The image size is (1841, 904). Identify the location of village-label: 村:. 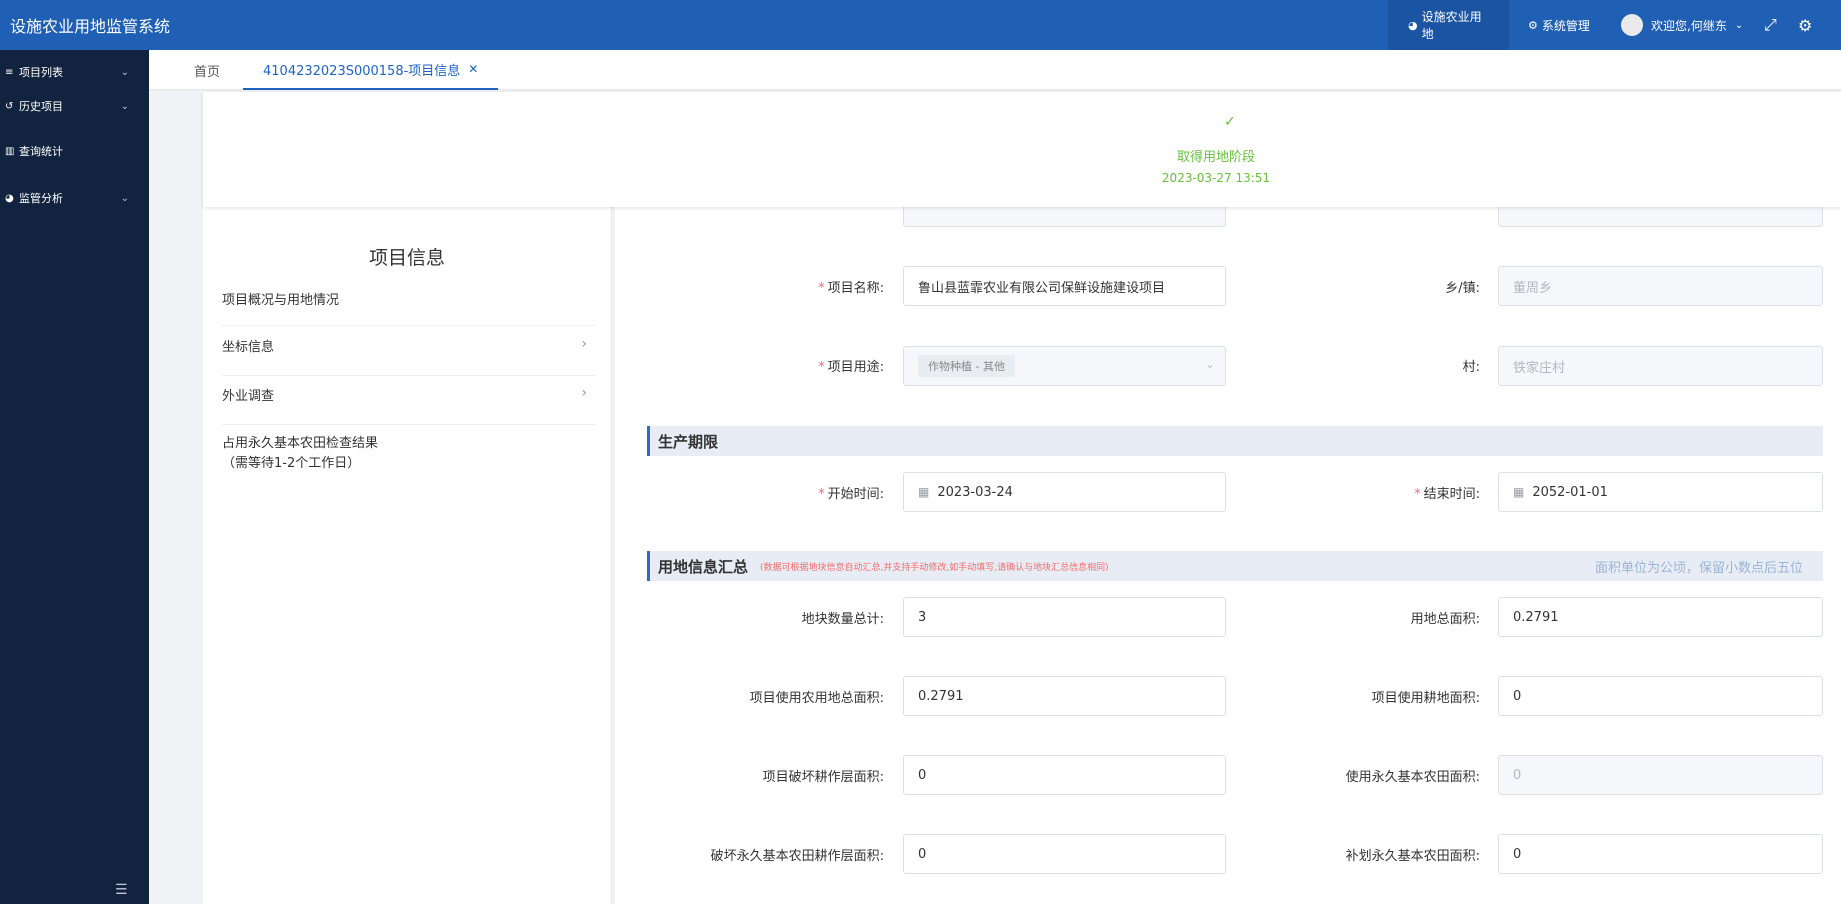
(1471, 367).